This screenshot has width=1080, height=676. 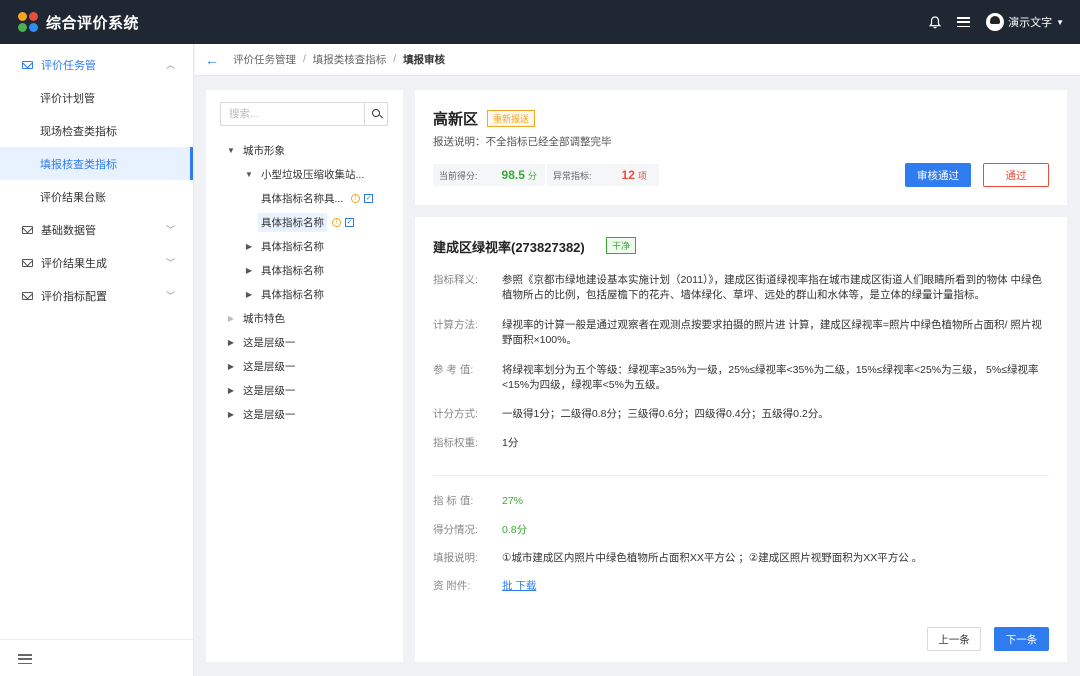 I want to click on sidebar-item-report-check: 填报核查类指标, so click(x=96, y=163).